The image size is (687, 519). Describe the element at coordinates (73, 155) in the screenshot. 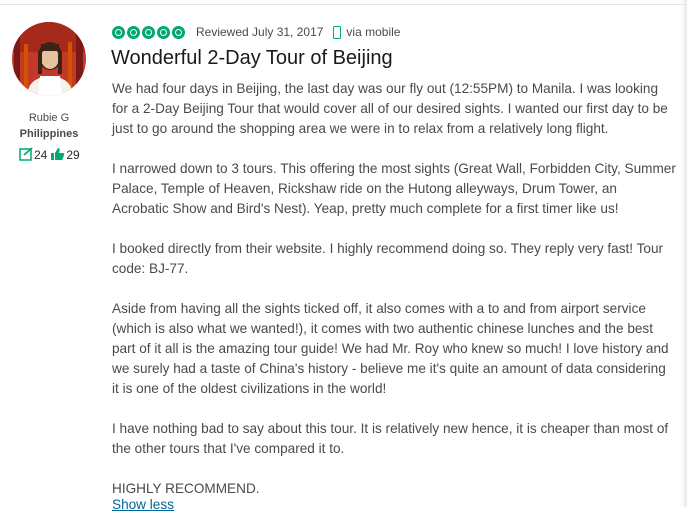

I see `helpful-votes-count: 29` at that location.